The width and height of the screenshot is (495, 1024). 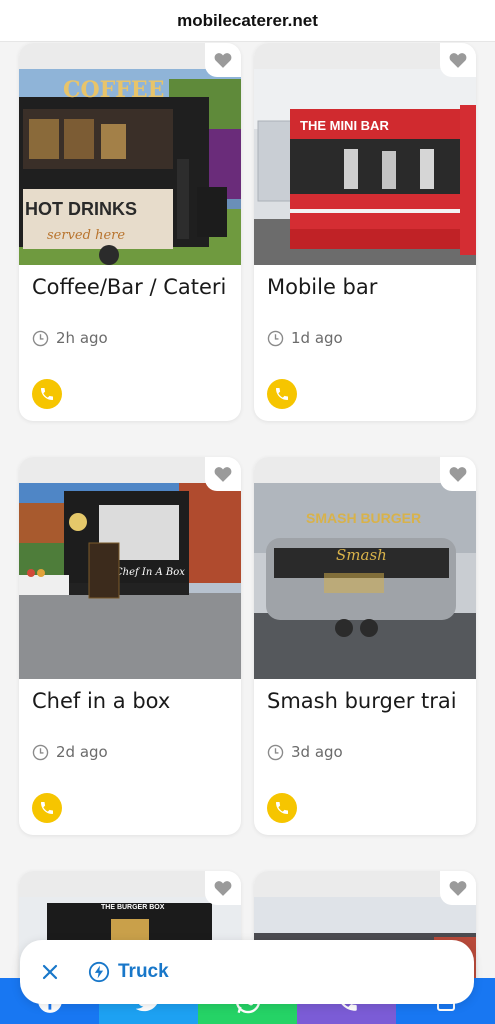 What do you see at coordinates (317, 752) in the screenshot?
I see `listing-time-label: 3d ago` at bounding box center [317, 752].